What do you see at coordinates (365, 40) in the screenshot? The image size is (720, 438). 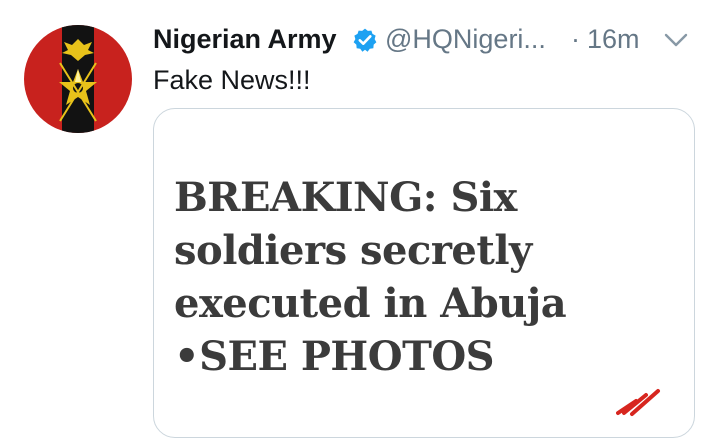 I see `verified-badge-icon` at bounding box center [365, 40].